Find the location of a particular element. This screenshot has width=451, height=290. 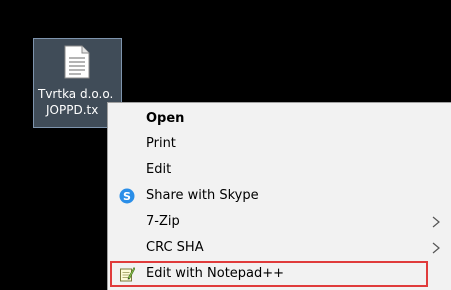

notepad-plus-plus-icon is located at coordinates (127, 274).